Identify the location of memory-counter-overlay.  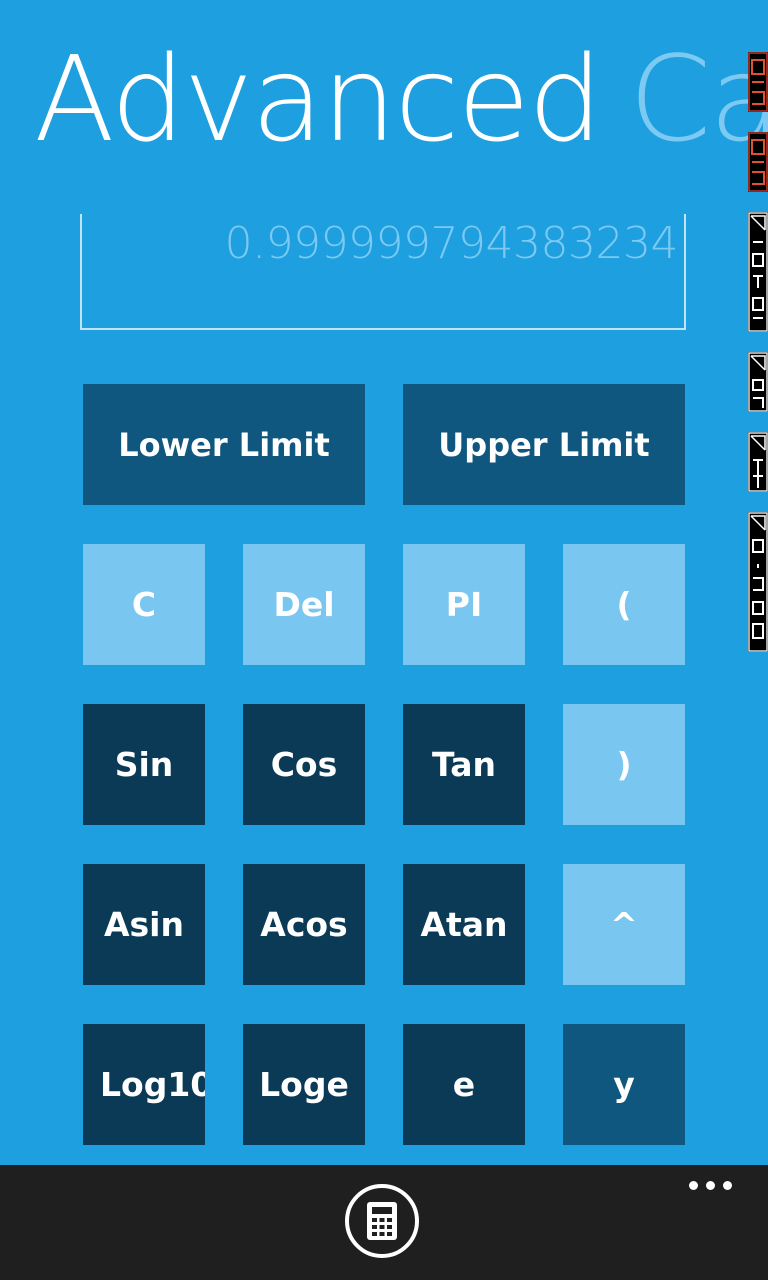
(758, 272).